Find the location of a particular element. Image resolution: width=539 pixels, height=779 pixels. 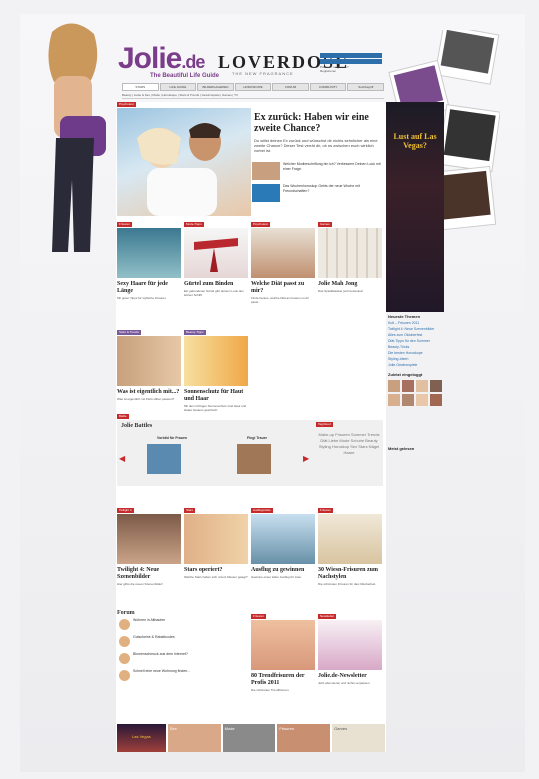

card-title: Gürtel zum Binden is located at coordinates (209, 284).